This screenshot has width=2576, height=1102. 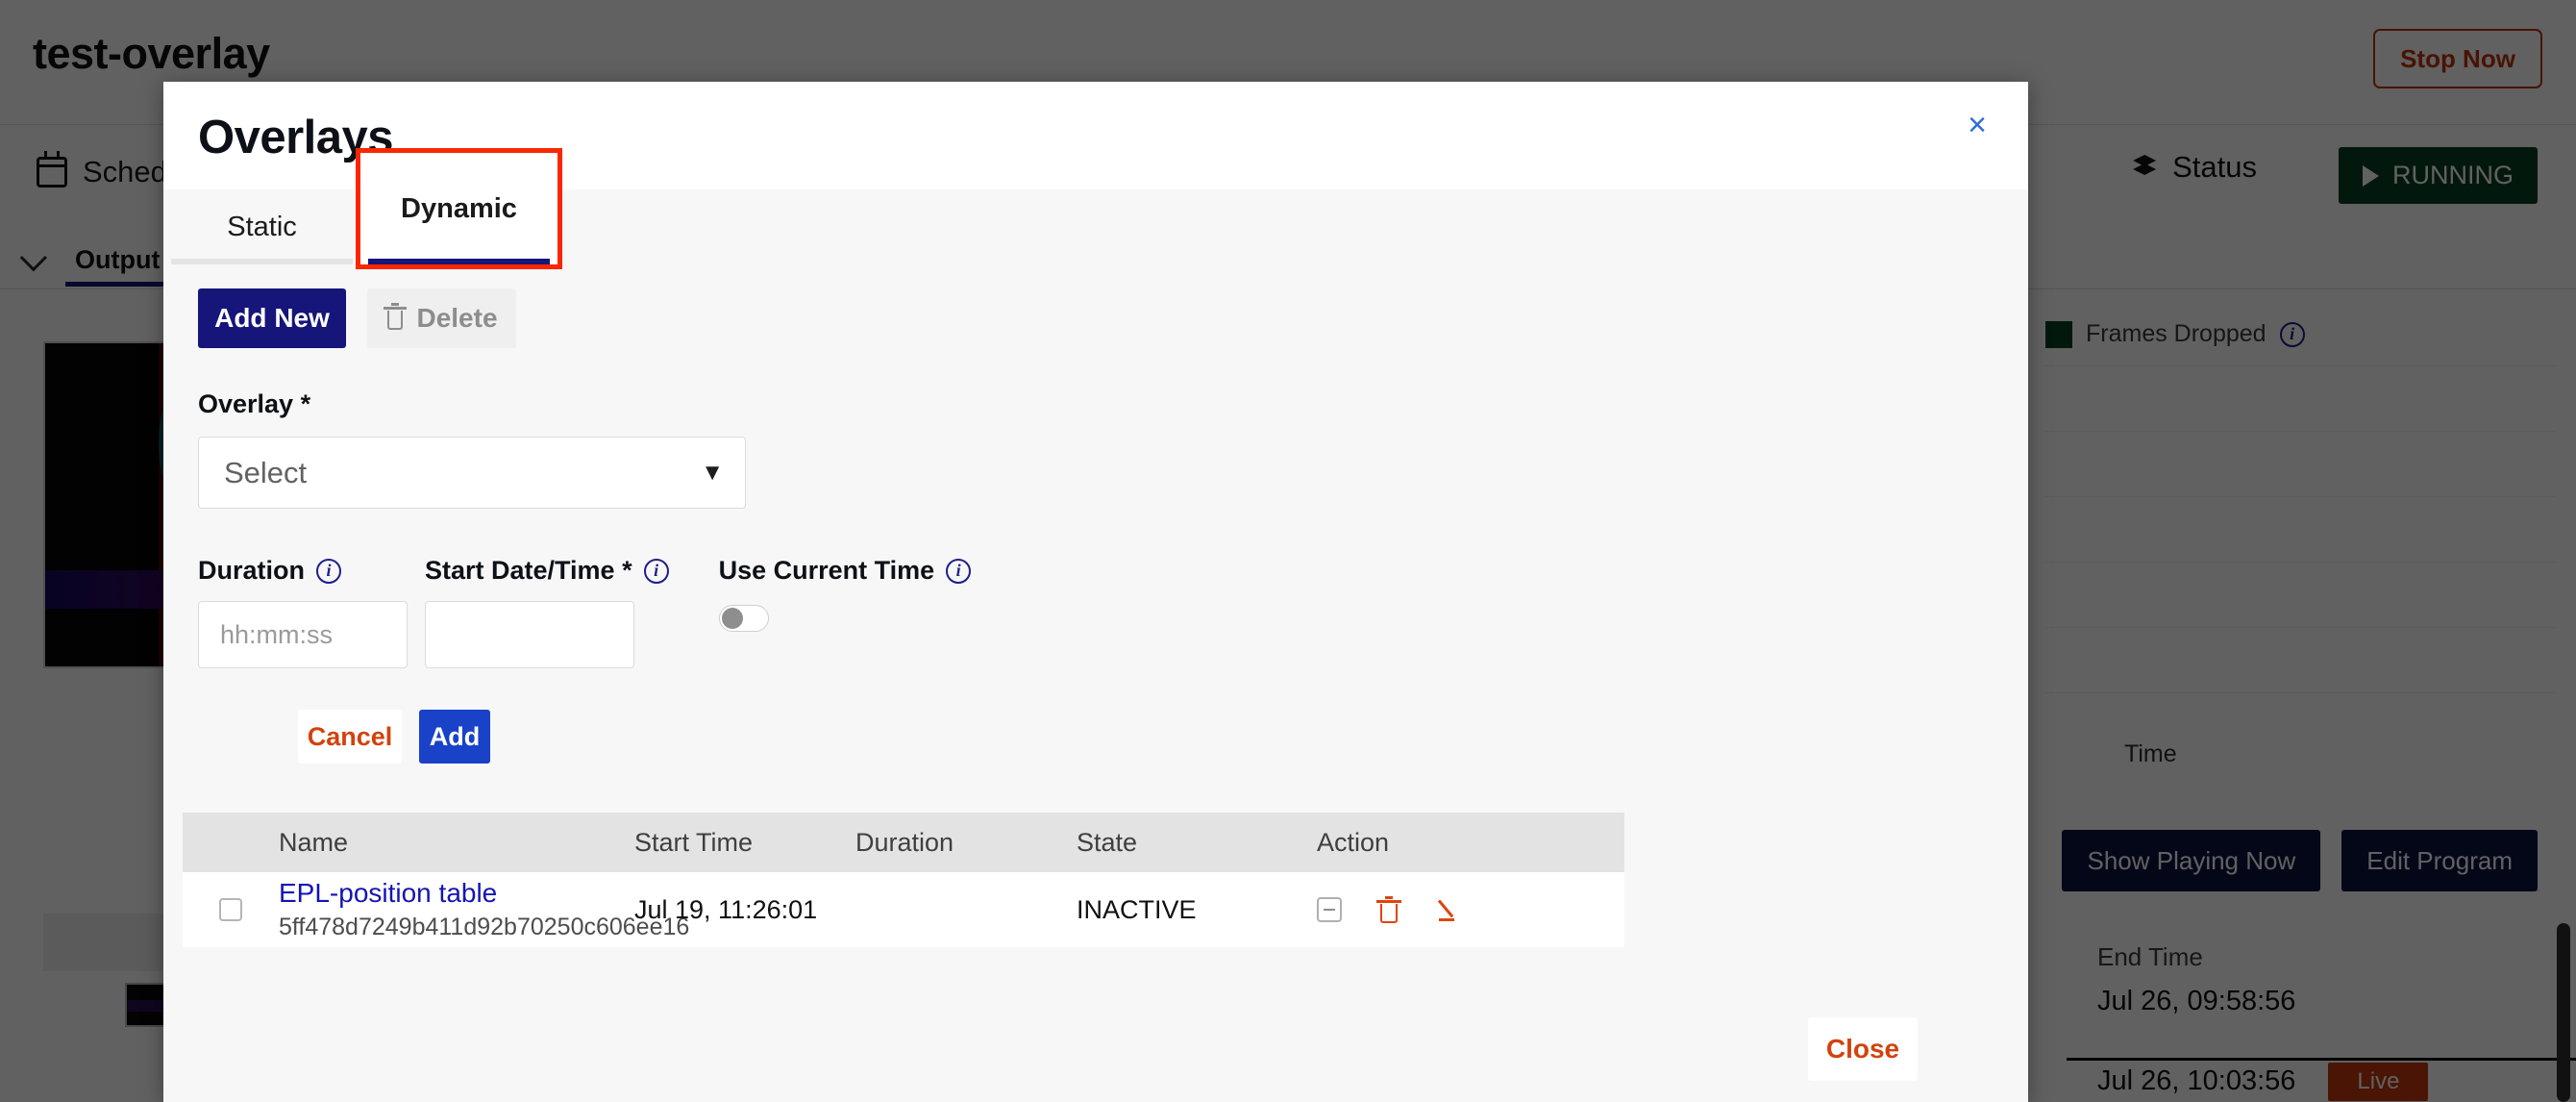 What do you see at coordinates (1095, 208) in the screenshot?
I see `dialog-tabs: Static Dynamic` at bounding box center [1095, 208].